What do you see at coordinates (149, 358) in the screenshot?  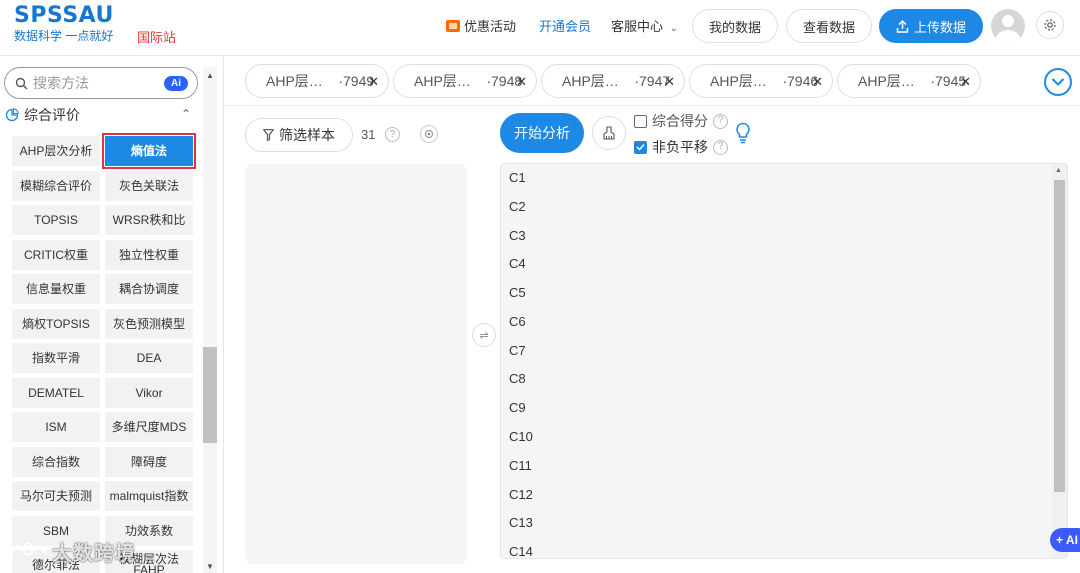 I see `method-dea: DEA` at bounding box center [149, 358].